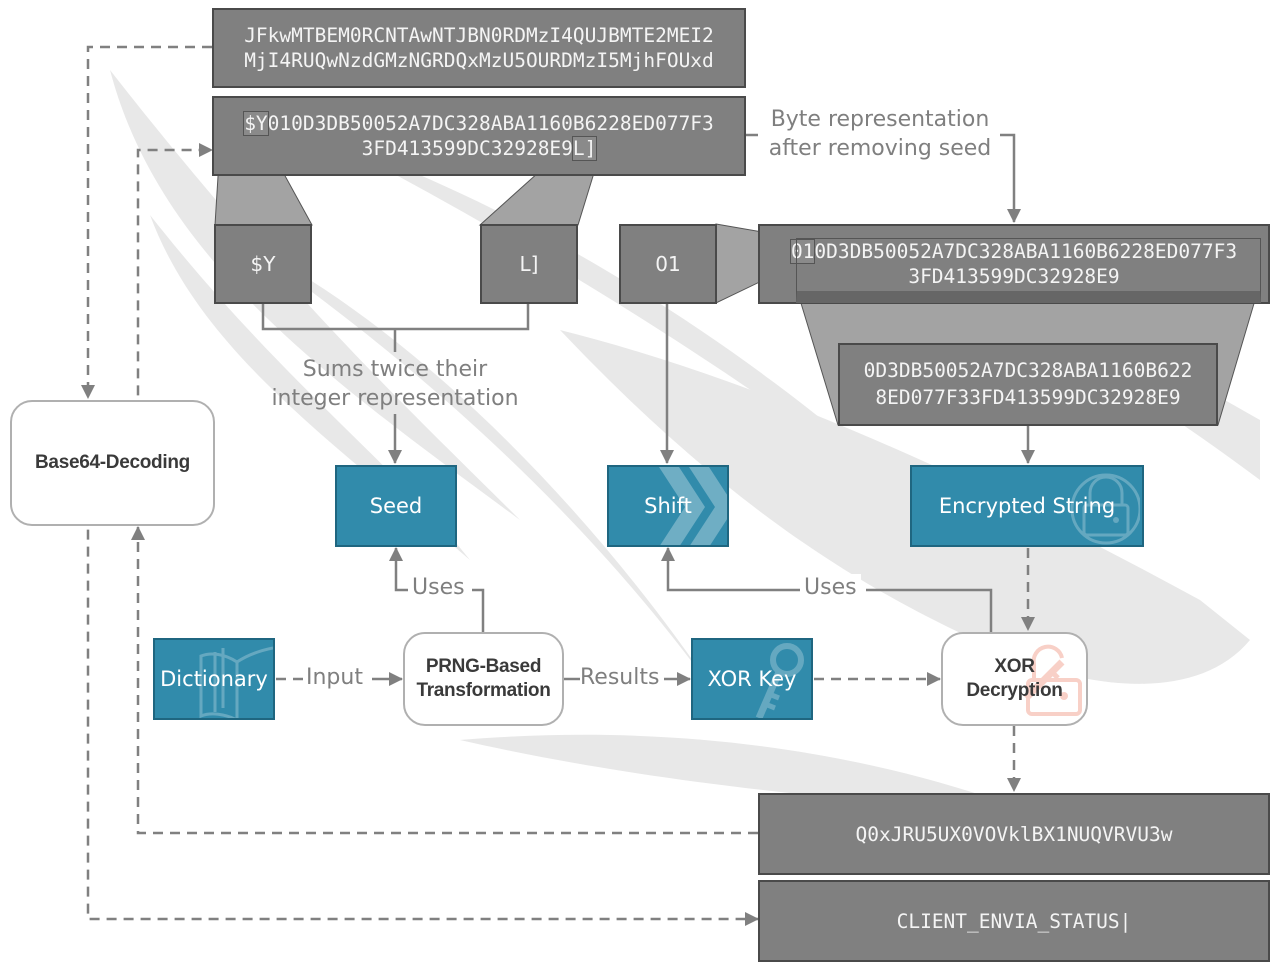 The image size is (1280, 972). What do you see at coordinates (263, 264) in the screenshot?
I see `seed-first-chars: $Y` at bounding box center [263, 264].